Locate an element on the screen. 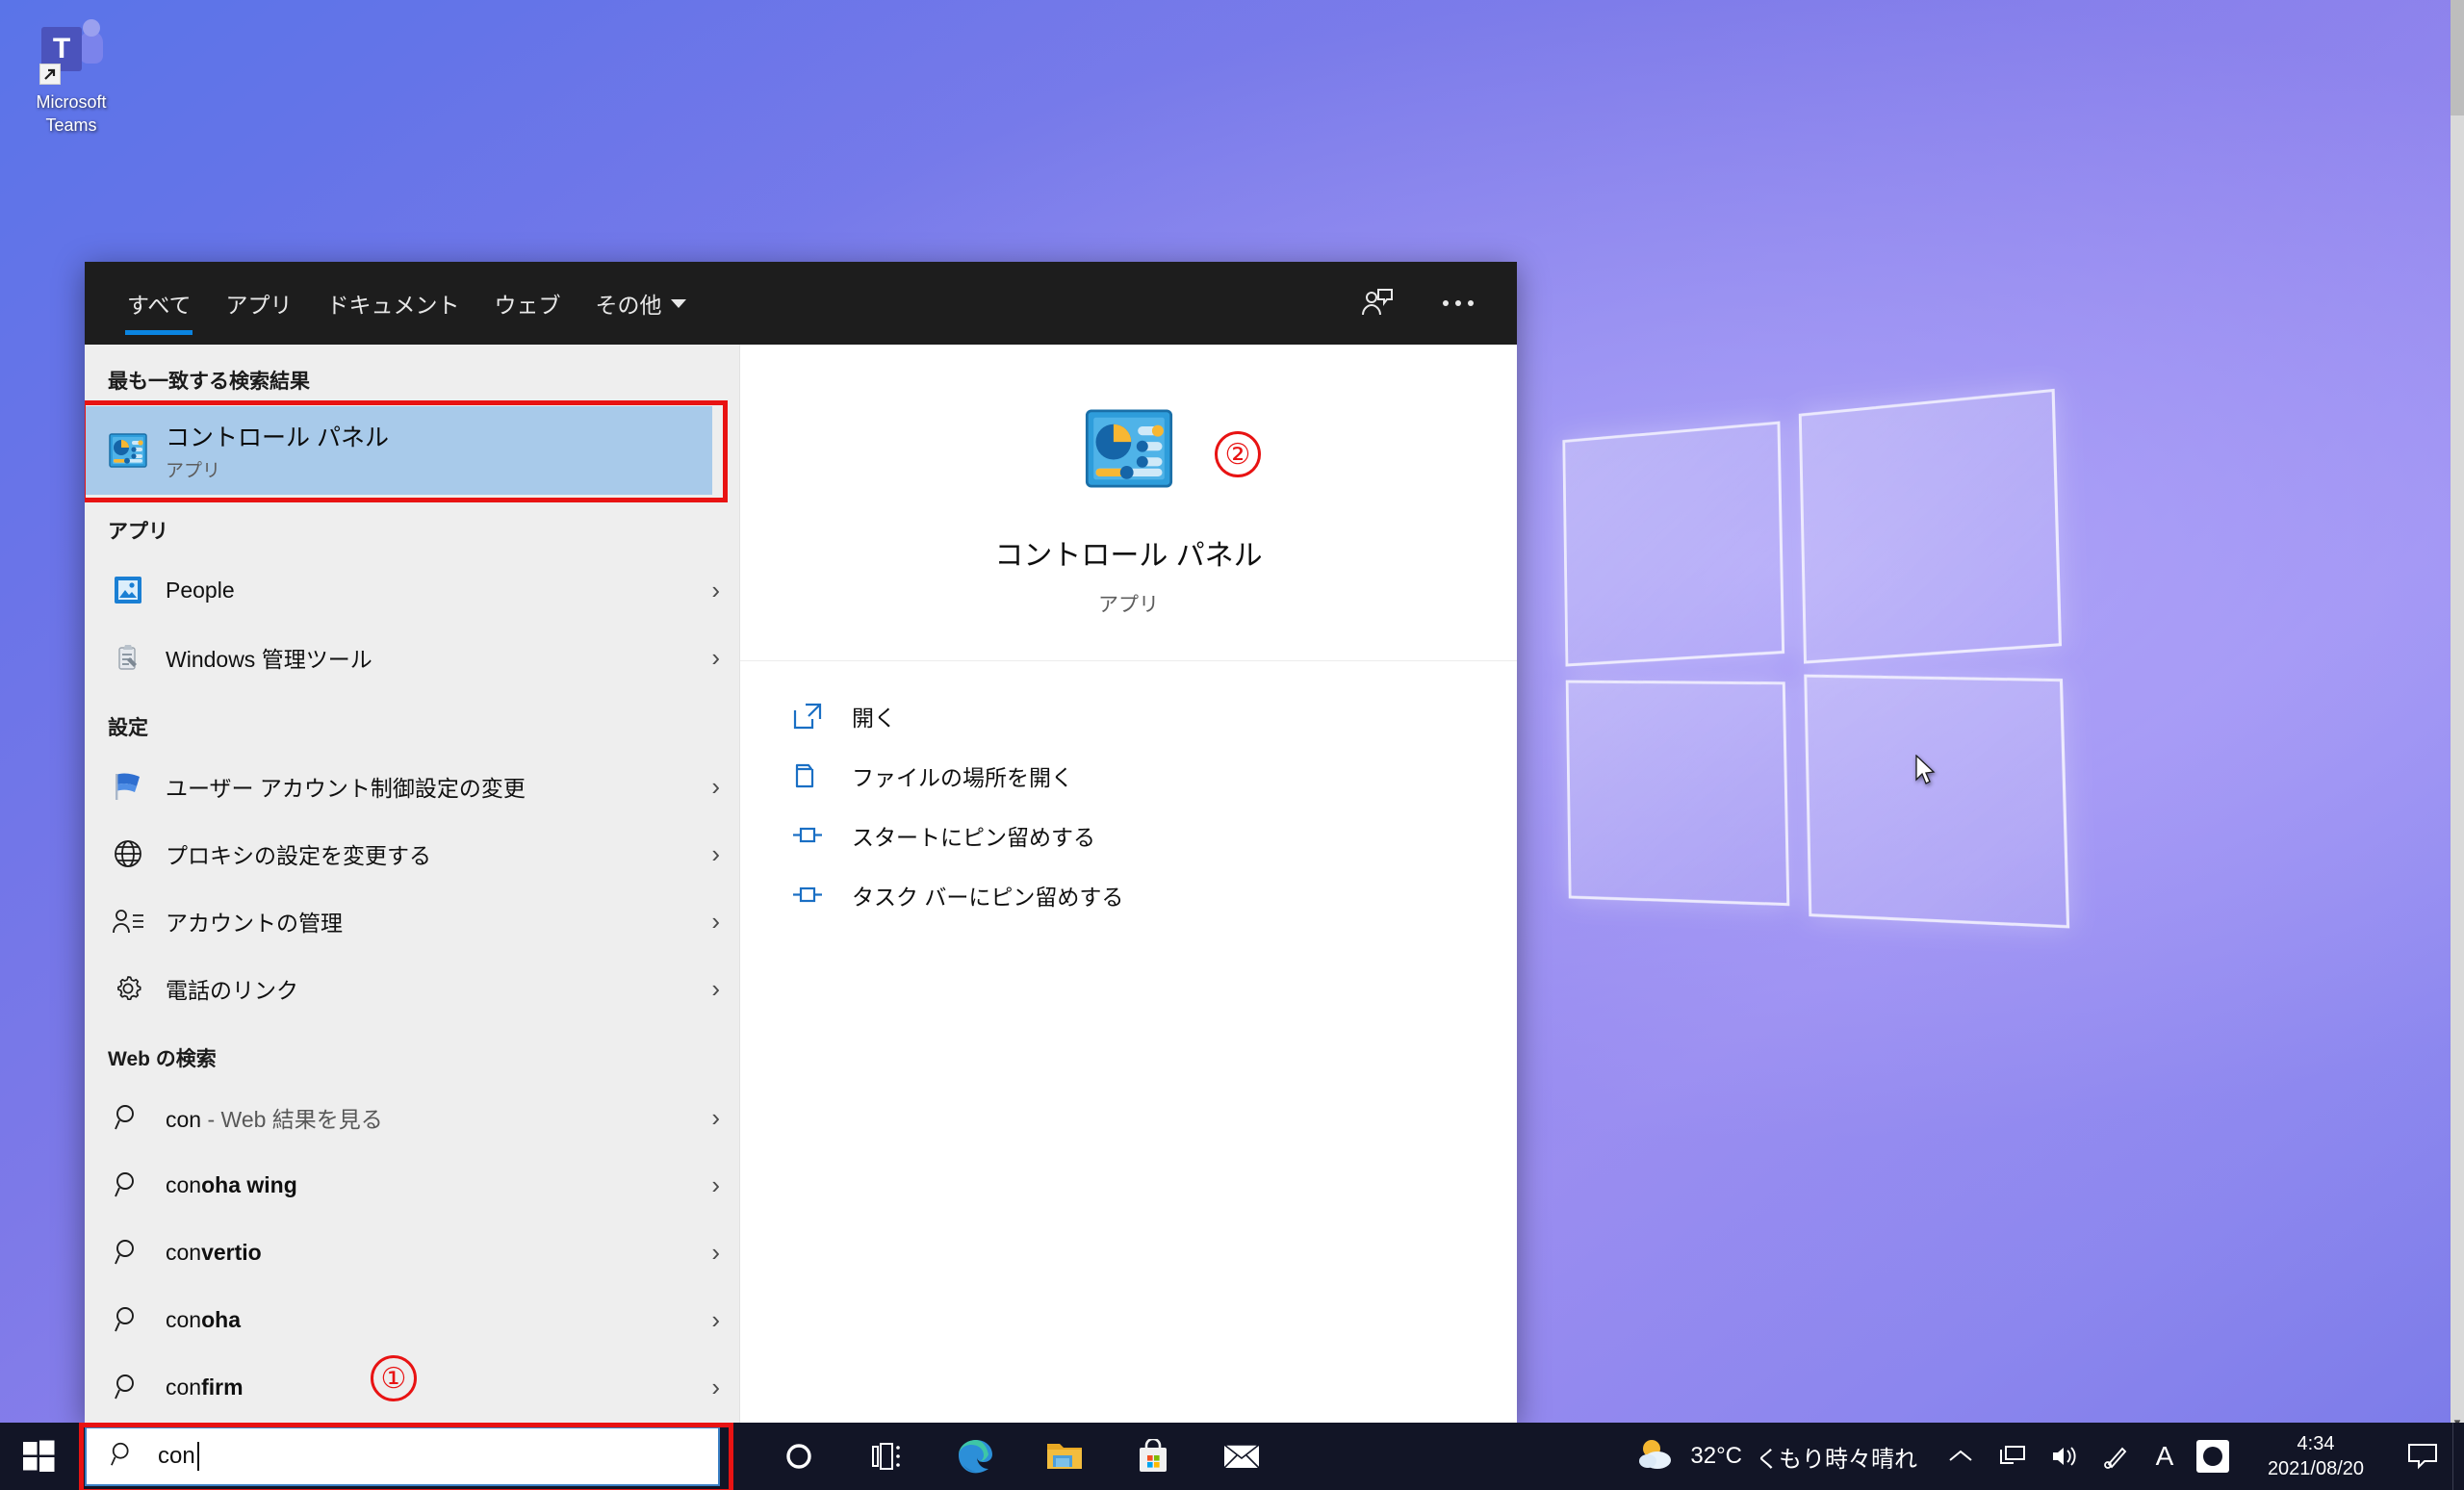 The width and height of the screenshot is (2464, 1490). section-header-web-search: Web の検索 is located at coordinates (162, 1059).